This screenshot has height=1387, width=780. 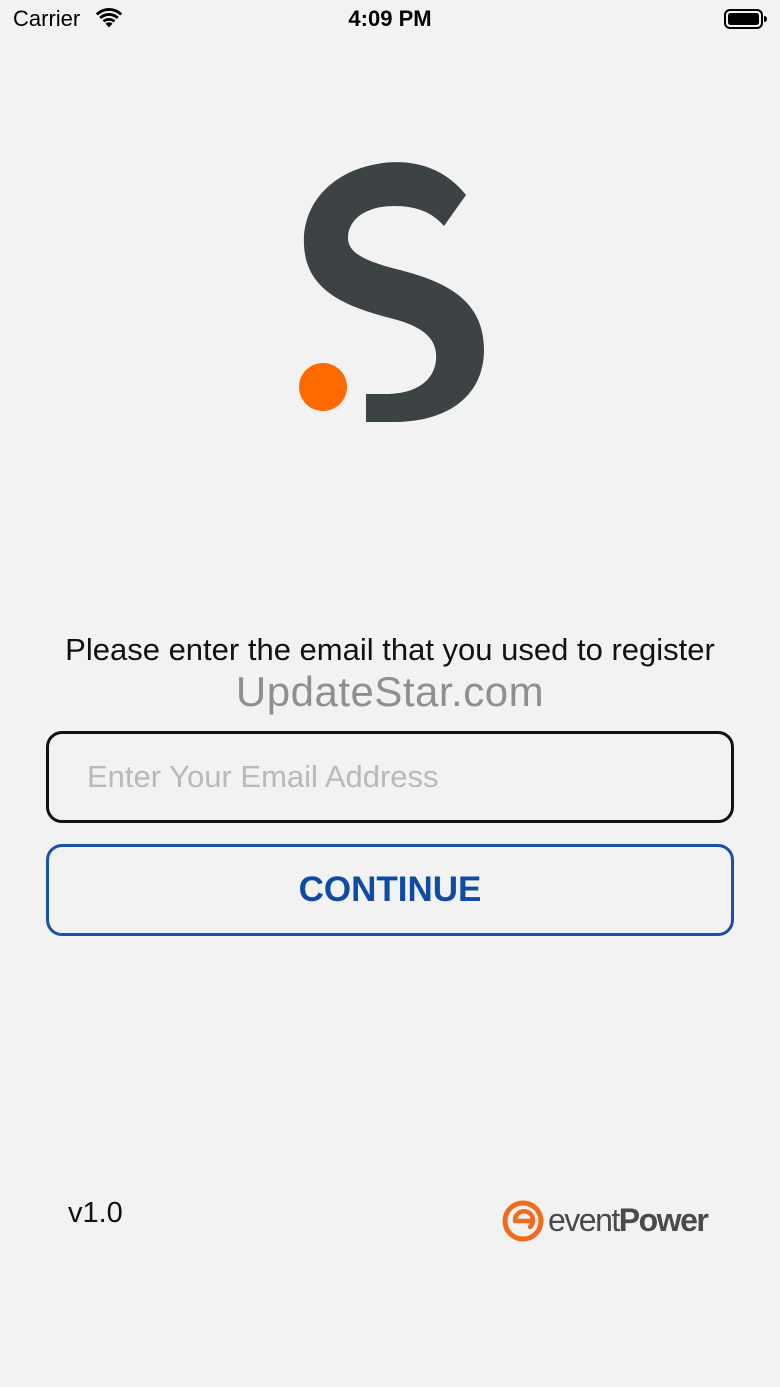 What do you see at coordinates (523, 1221) in the screenshot?
I see `eventpower-logo-icon` at bounding box center [523, 1221].